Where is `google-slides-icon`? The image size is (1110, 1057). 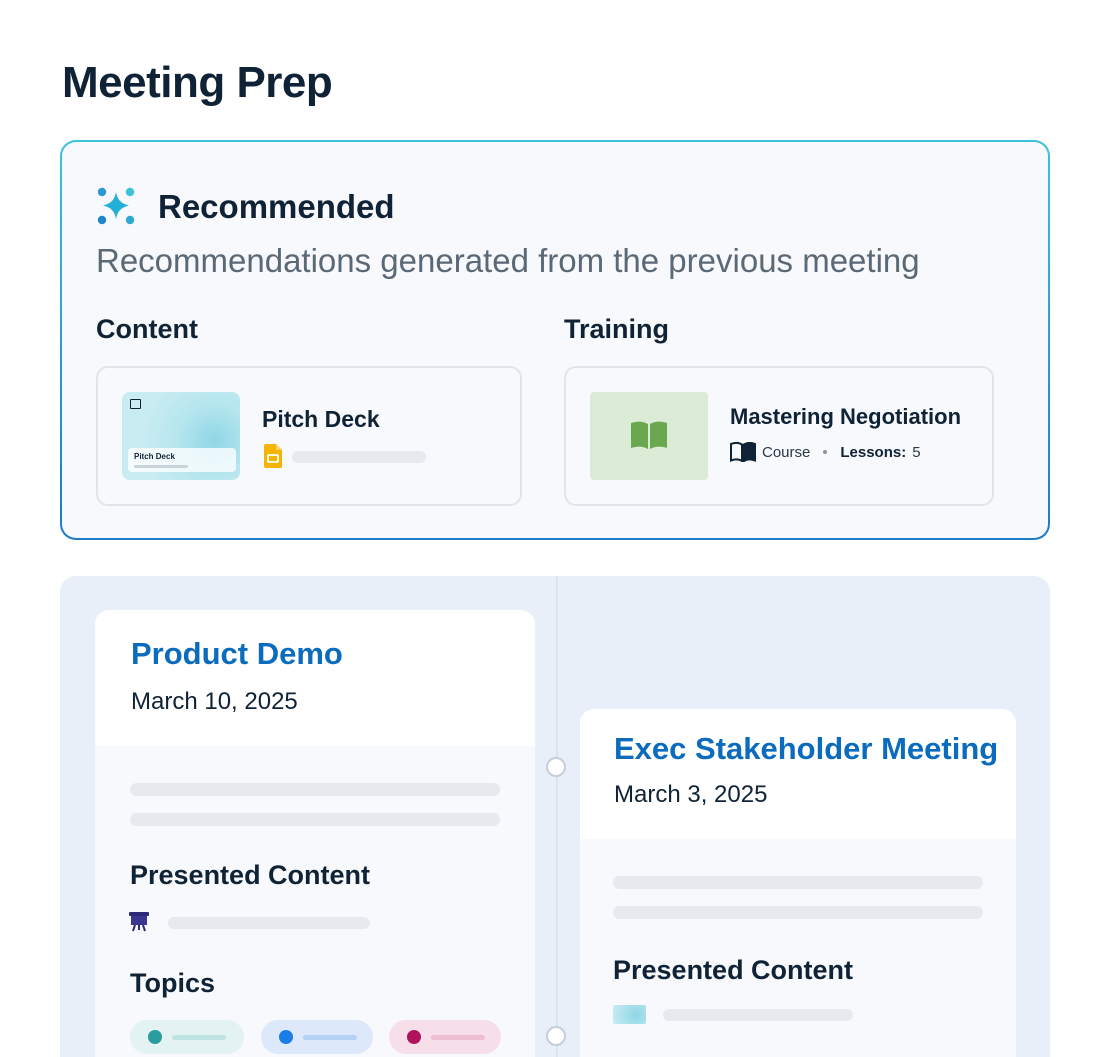 google-slides-icon is located at coordinates (273, 456).